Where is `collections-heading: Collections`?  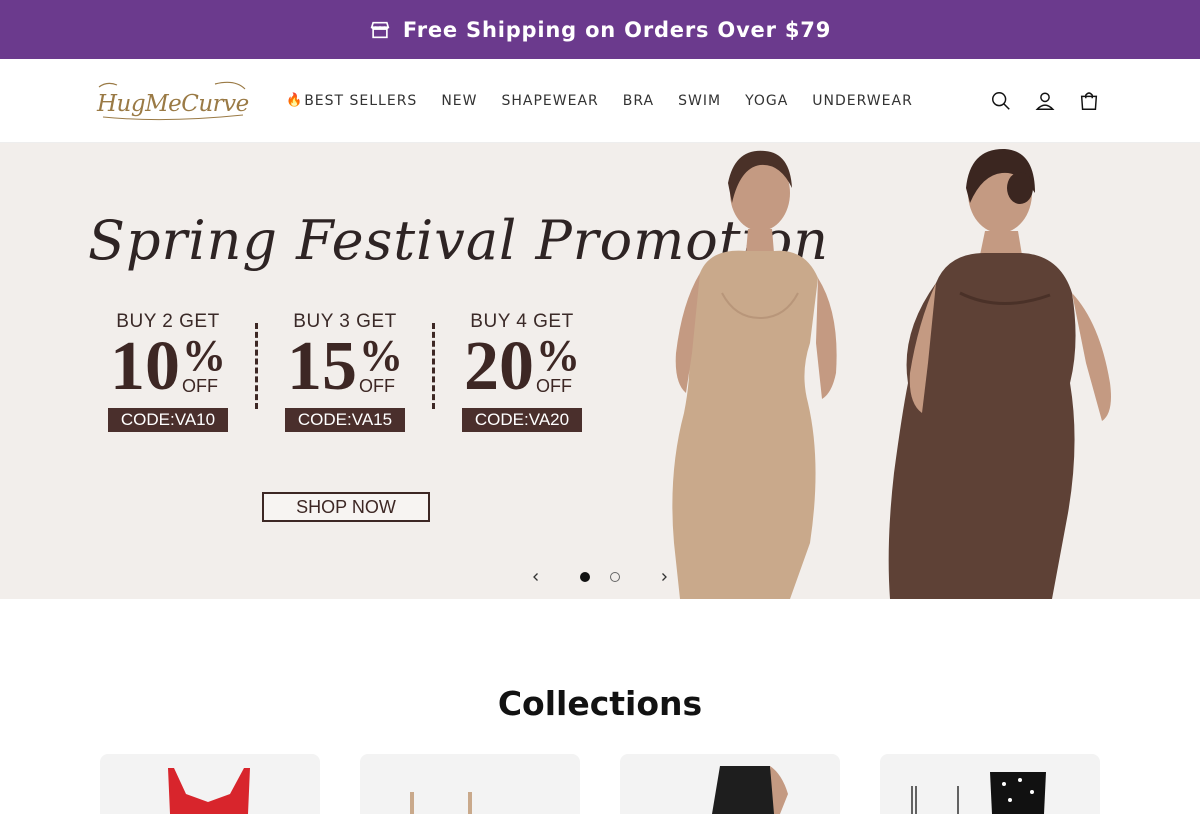
collections-heading: Collections is located at coordinates (600, 703).